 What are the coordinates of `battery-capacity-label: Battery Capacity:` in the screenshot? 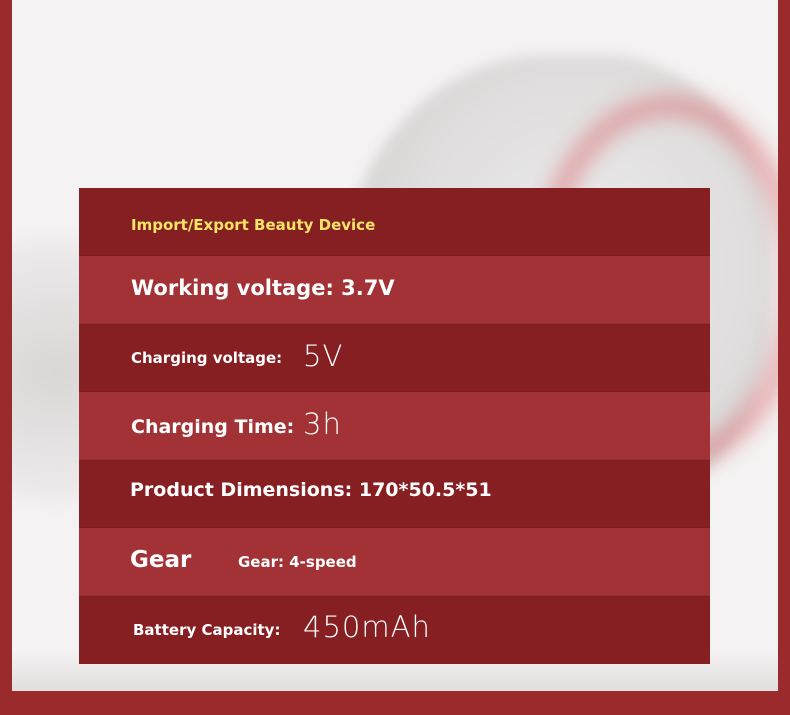 It's located at (207, 630).